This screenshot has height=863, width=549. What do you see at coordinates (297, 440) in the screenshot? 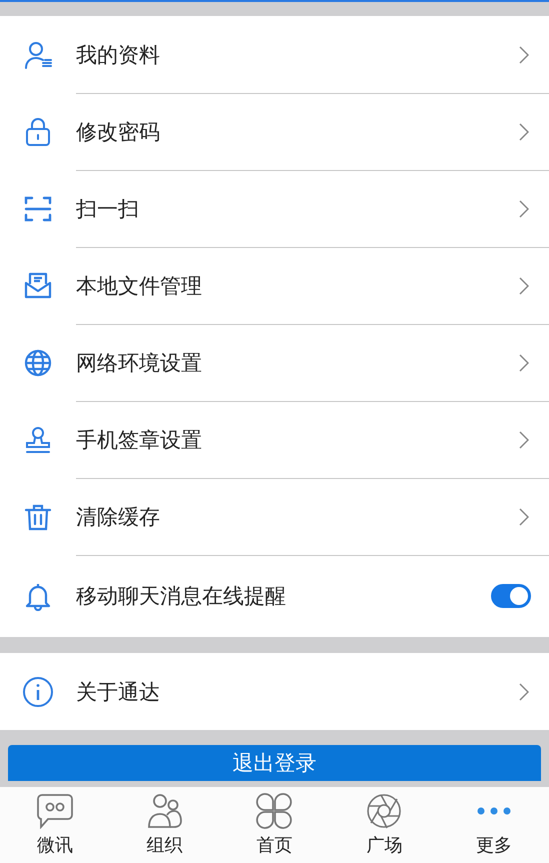
I see `setting-label: 手机签章设置` at bounding box center [297, 440].